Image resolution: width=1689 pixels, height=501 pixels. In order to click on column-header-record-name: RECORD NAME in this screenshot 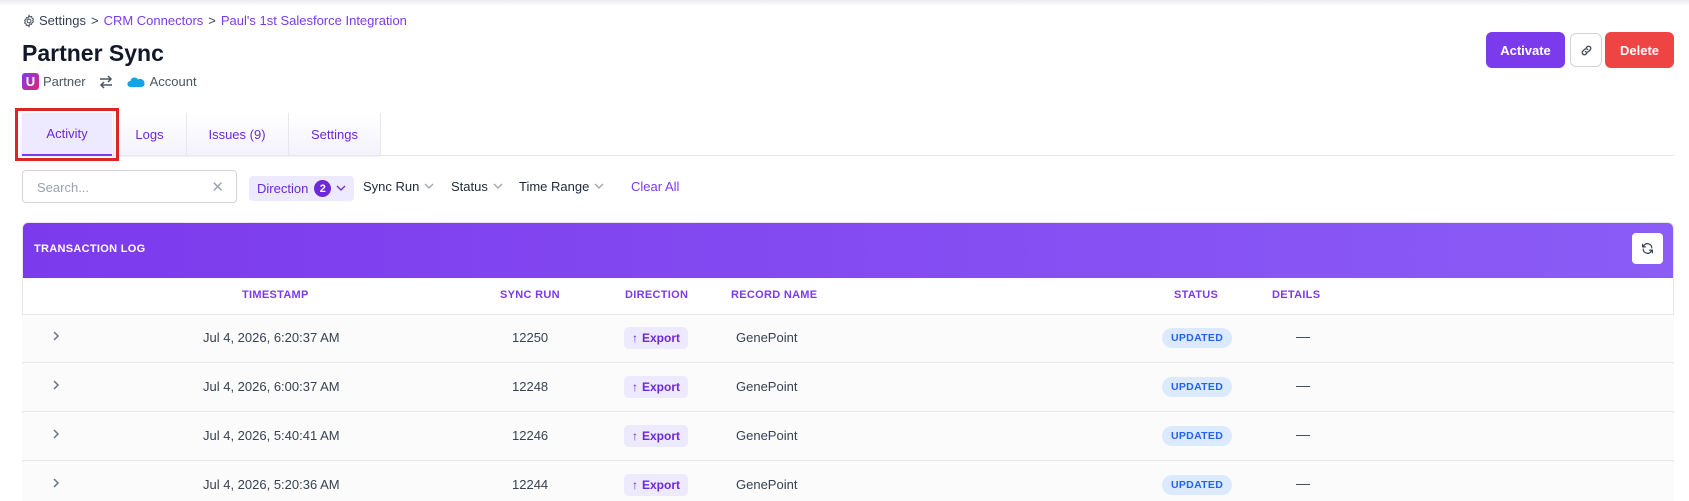, I will do `click(774, 295)`.